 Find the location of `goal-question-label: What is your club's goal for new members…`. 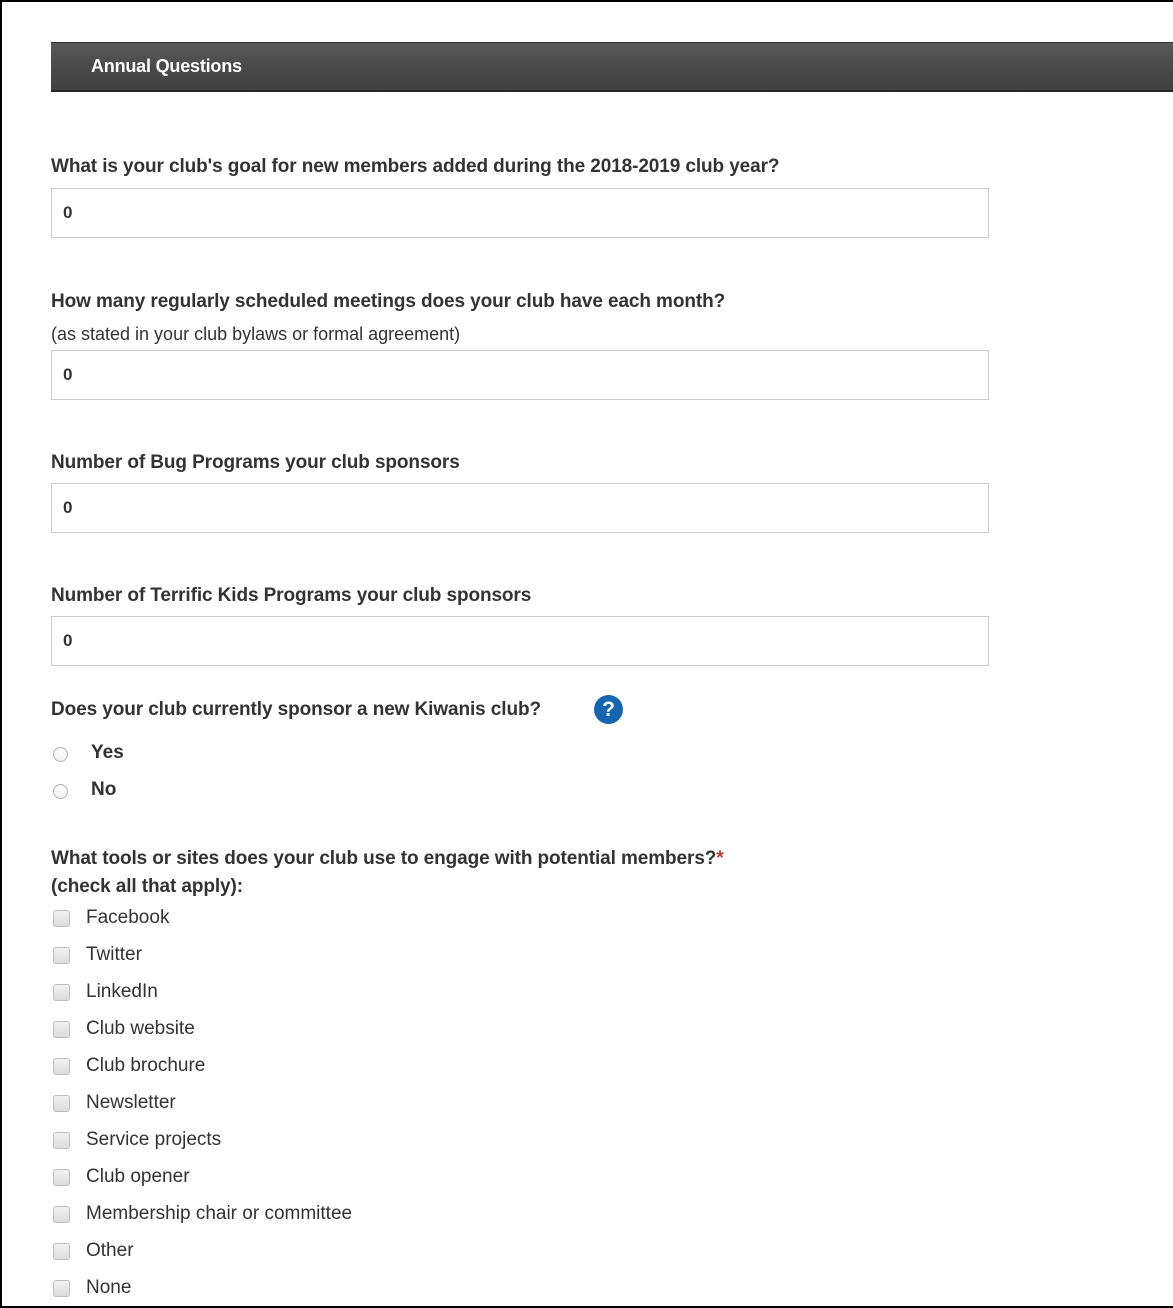

goal-question-label: What is your club's goal for new members… is located at coordinates (415, 166).